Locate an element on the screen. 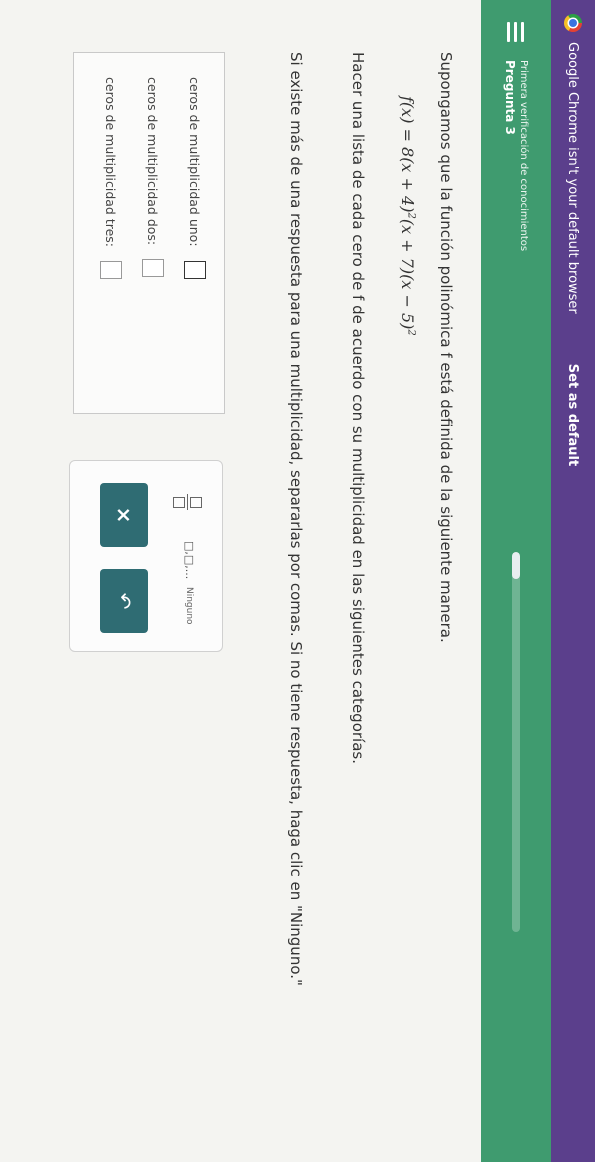 The height and width of the screenshot is (1162, 595). answer-row: ceros de multiplicidad uno: is located at coordinates (195, 178).